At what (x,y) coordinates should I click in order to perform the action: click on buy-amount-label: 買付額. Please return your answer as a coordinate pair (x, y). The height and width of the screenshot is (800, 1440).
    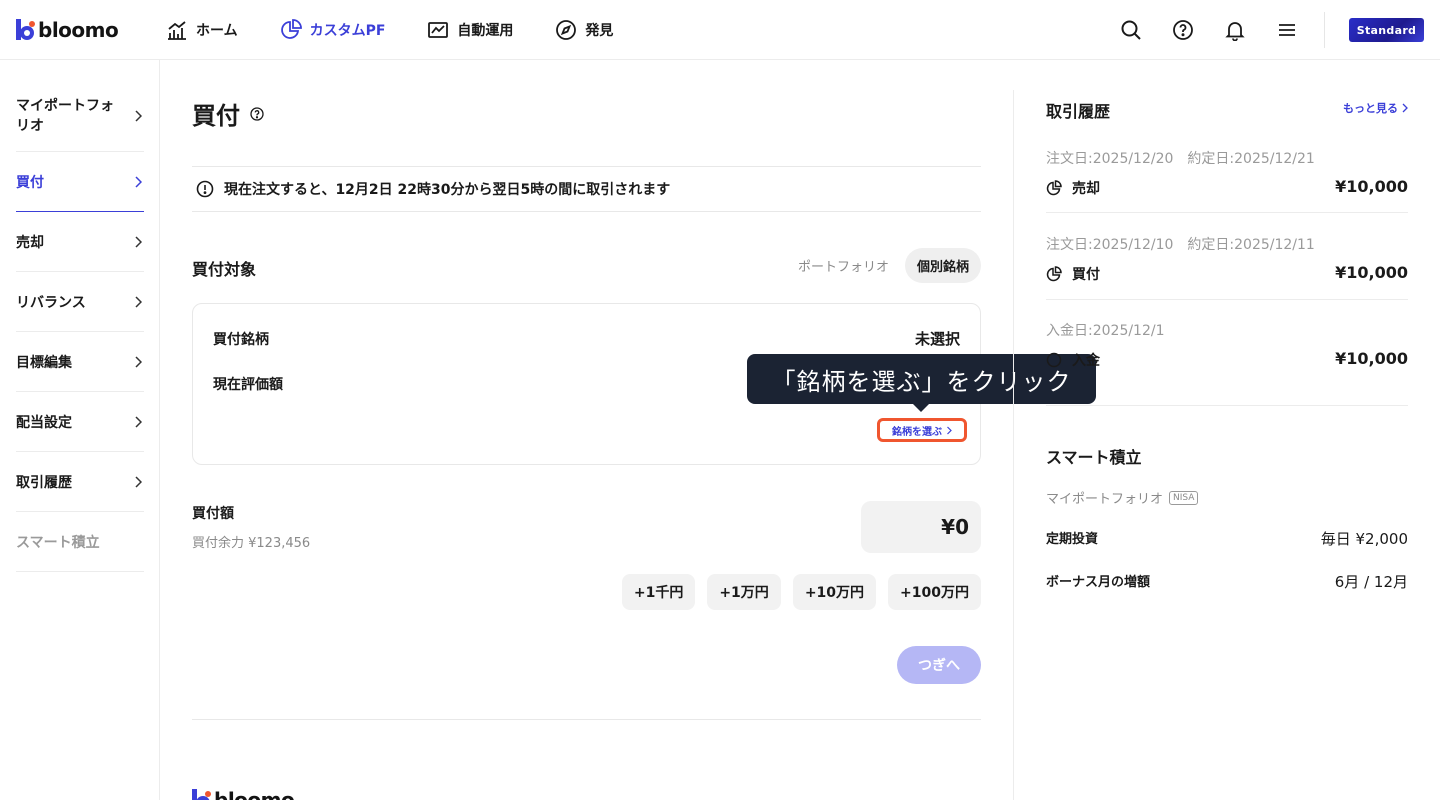
    Looking at the image, I should click on (213, 514).